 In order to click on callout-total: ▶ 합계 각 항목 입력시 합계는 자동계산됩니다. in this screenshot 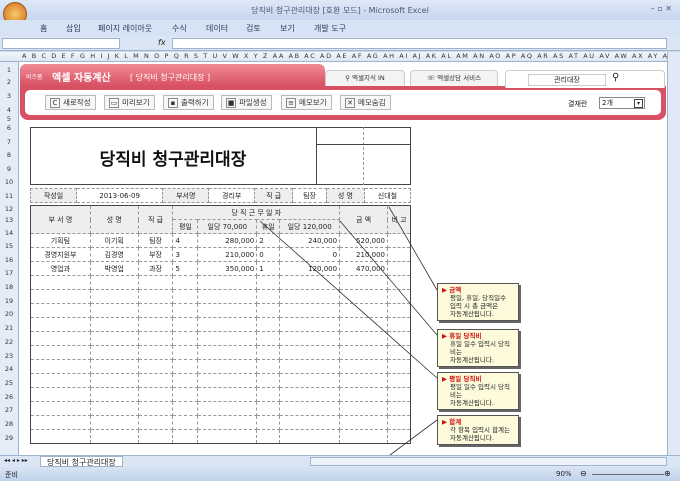, I will do `click(478, 430)`.